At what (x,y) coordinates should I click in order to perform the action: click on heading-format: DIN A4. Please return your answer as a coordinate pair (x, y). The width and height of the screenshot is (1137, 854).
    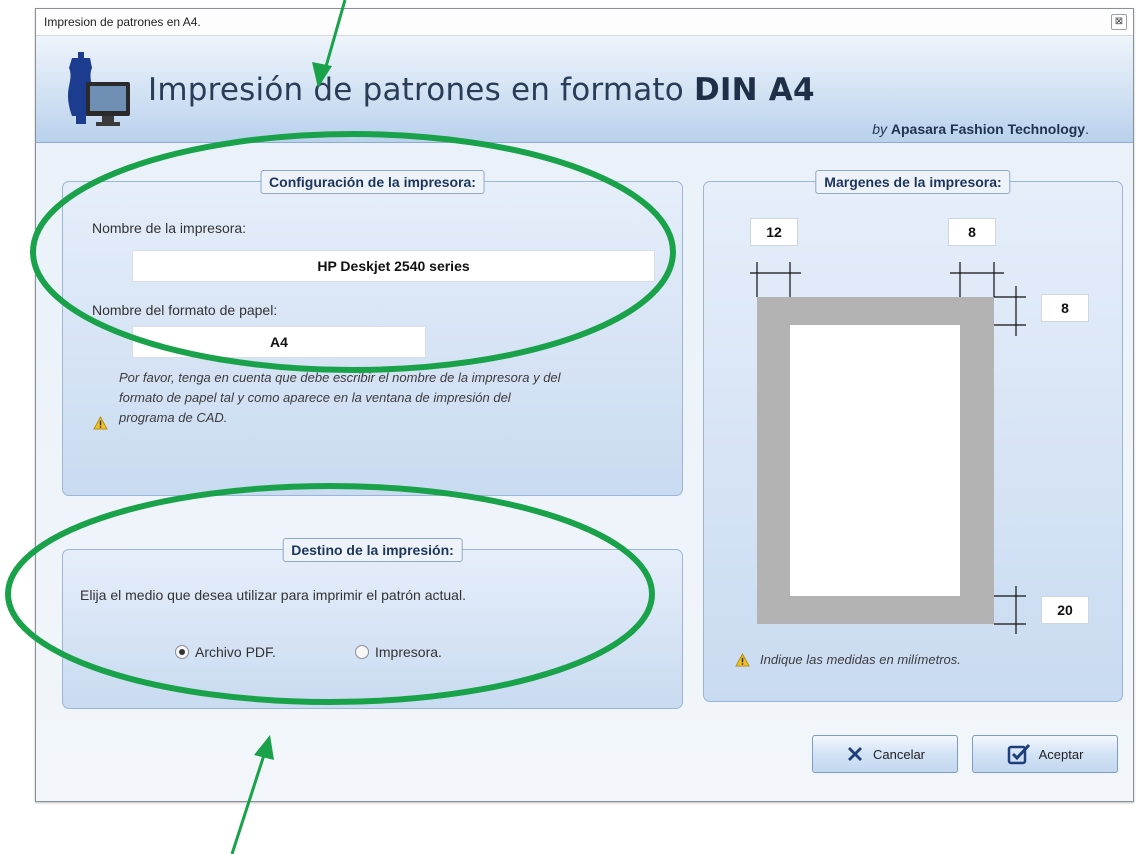
    Looking at the image, I should click on (754, 90).